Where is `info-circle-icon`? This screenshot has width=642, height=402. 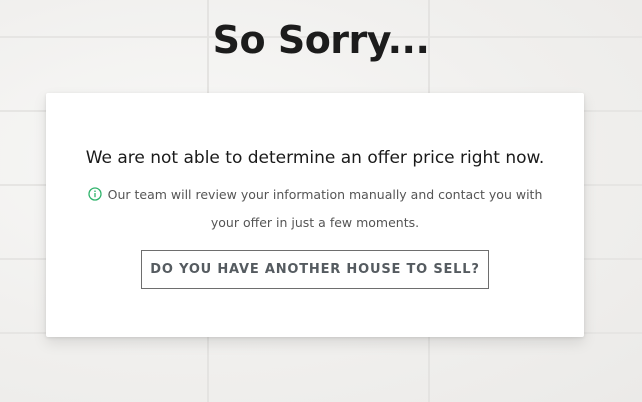 info-circle-icon is located at coordinates (94, 194).